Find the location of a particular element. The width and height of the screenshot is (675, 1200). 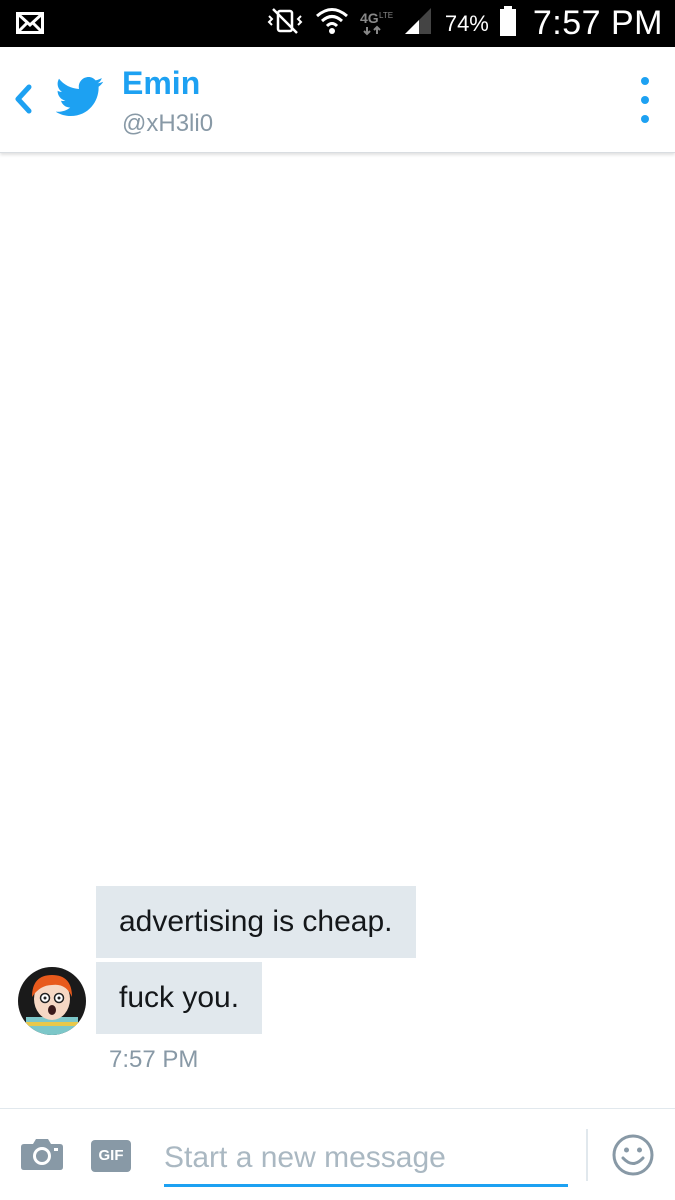

message-input is located at coordinates (366, 1159).